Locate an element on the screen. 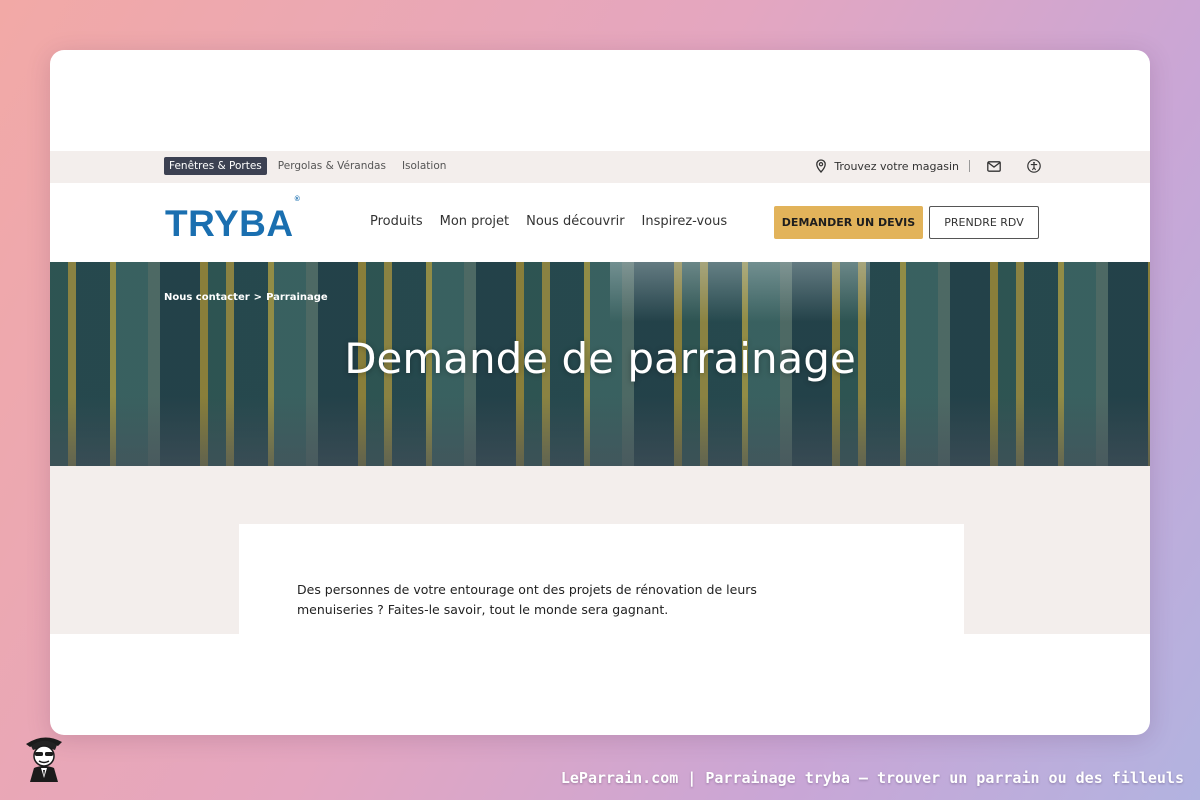 The height and width of the screenshot is (800, 1200). logo-registered-mark: ® is located at coordinates (297, 199).